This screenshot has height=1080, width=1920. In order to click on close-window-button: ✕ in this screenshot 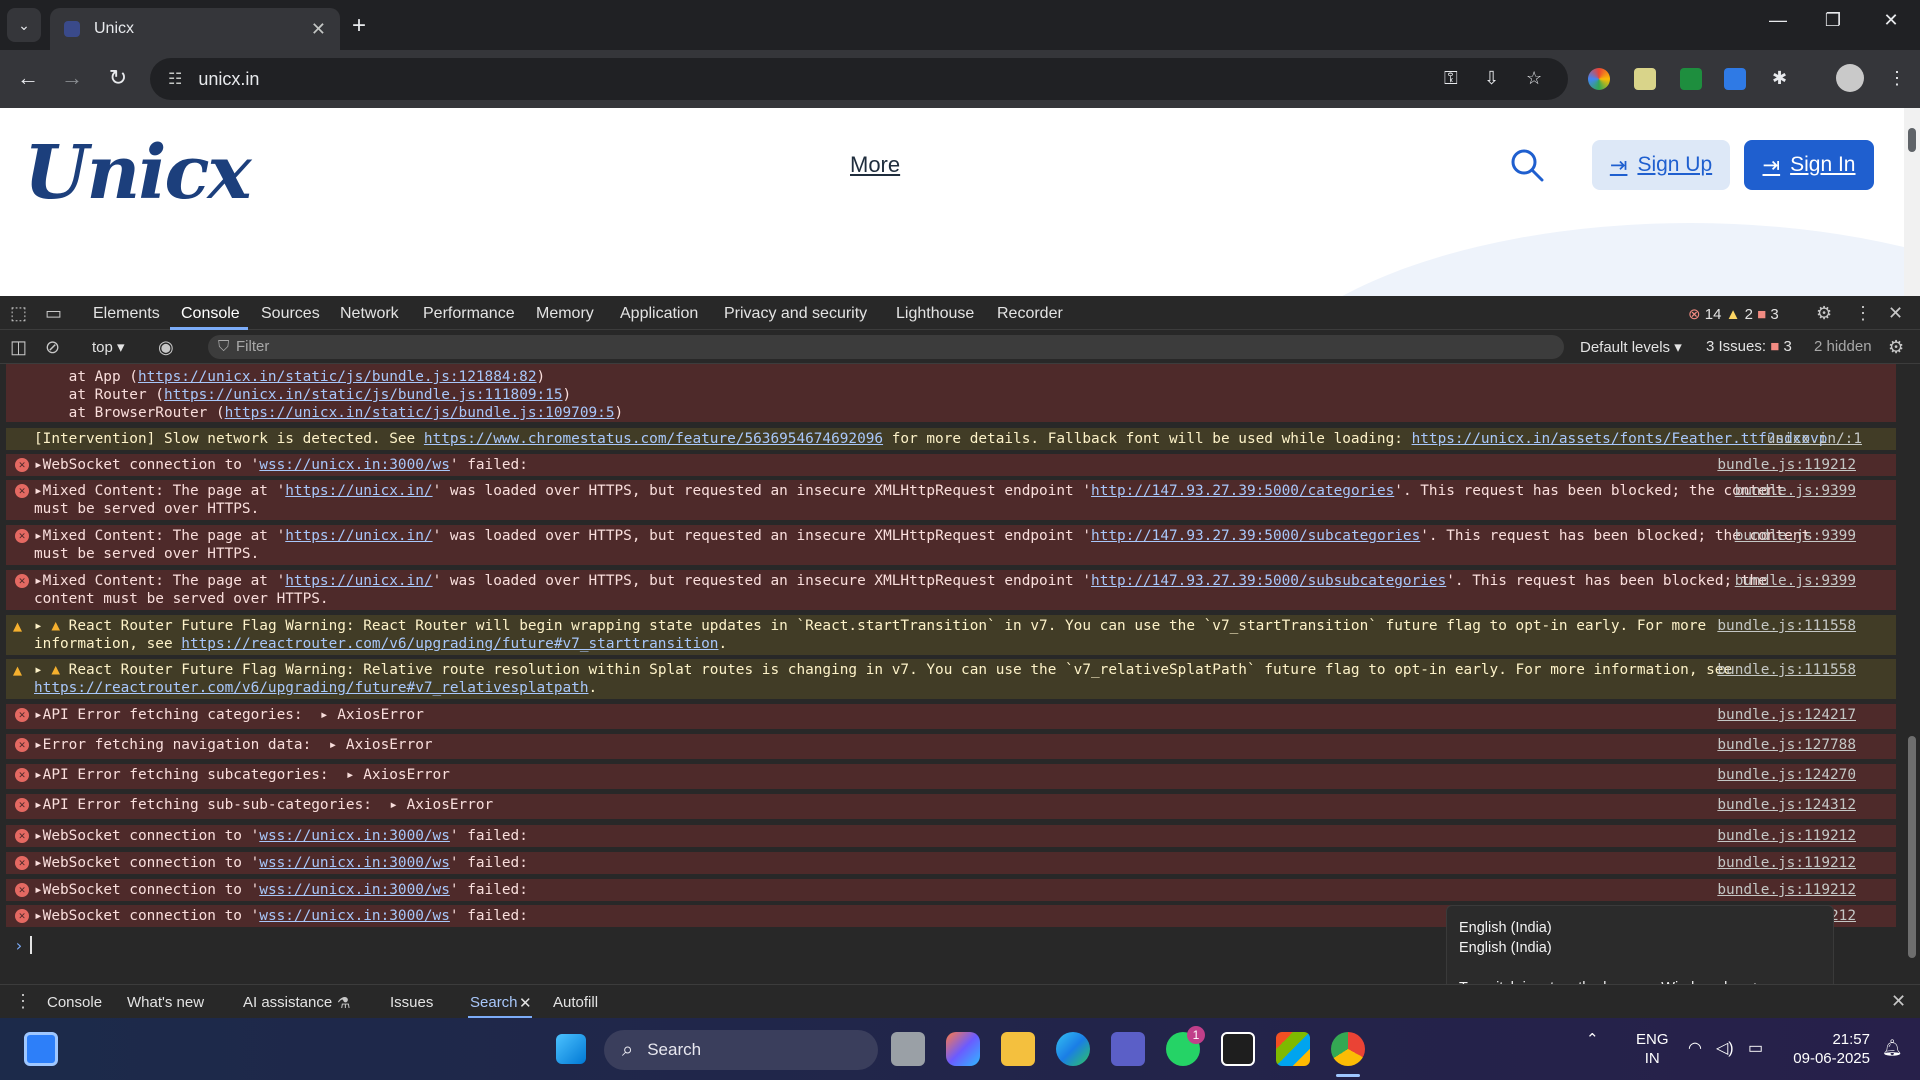, I will do `click(1891, 20)`.